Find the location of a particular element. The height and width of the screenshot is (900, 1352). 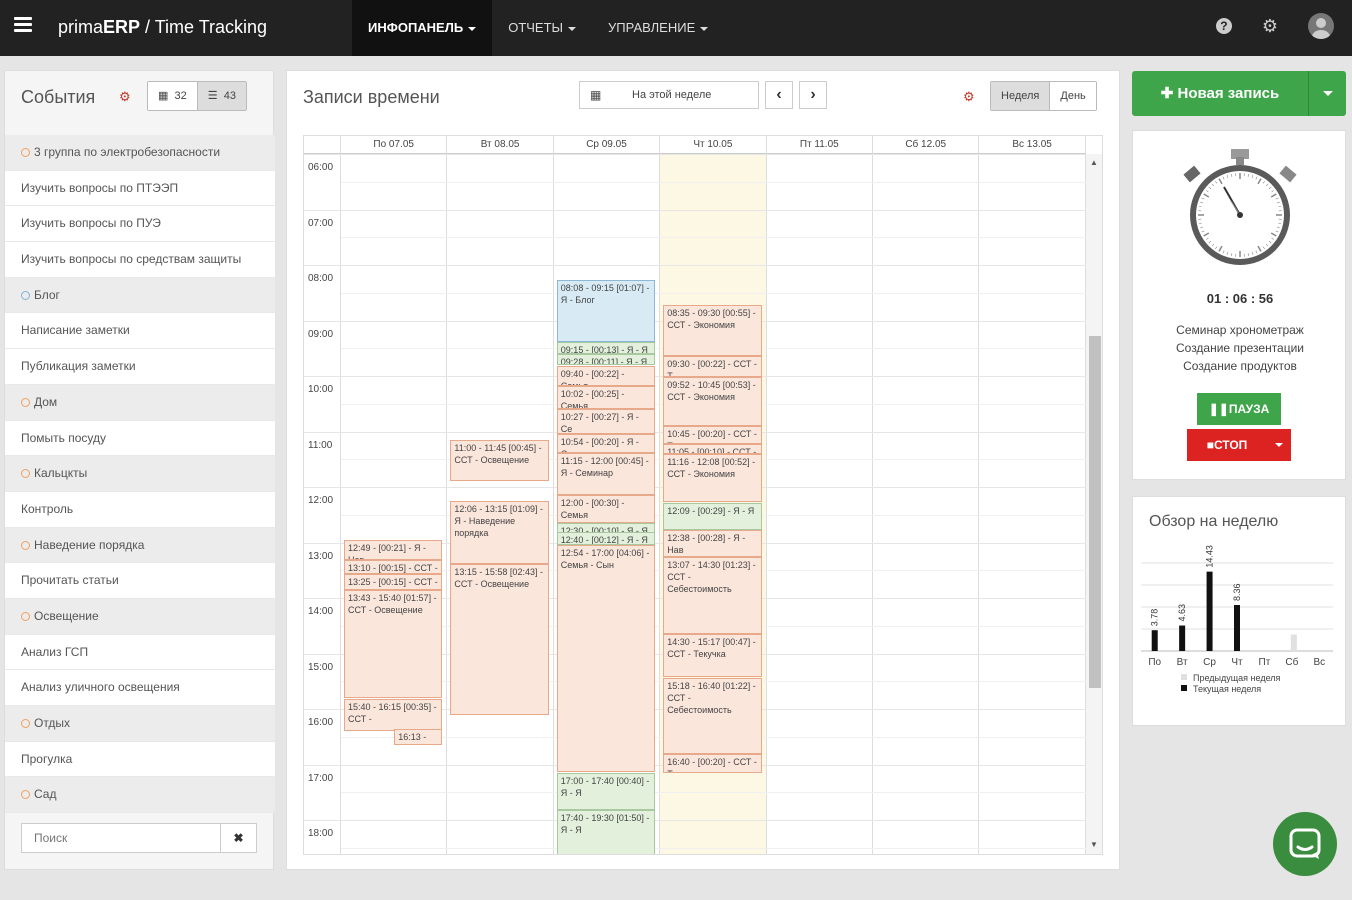

time-entry: 08:08 - 09:15 [01:07] - Я - Блог is located at coordinates (606, 311).